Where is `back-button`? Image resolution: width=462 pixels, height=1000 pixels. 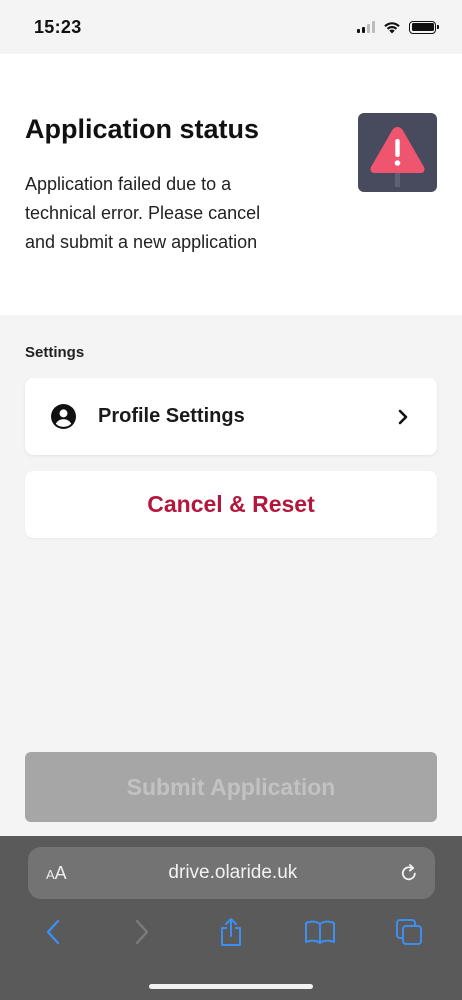 back-button is located at coordinates (53, 932).